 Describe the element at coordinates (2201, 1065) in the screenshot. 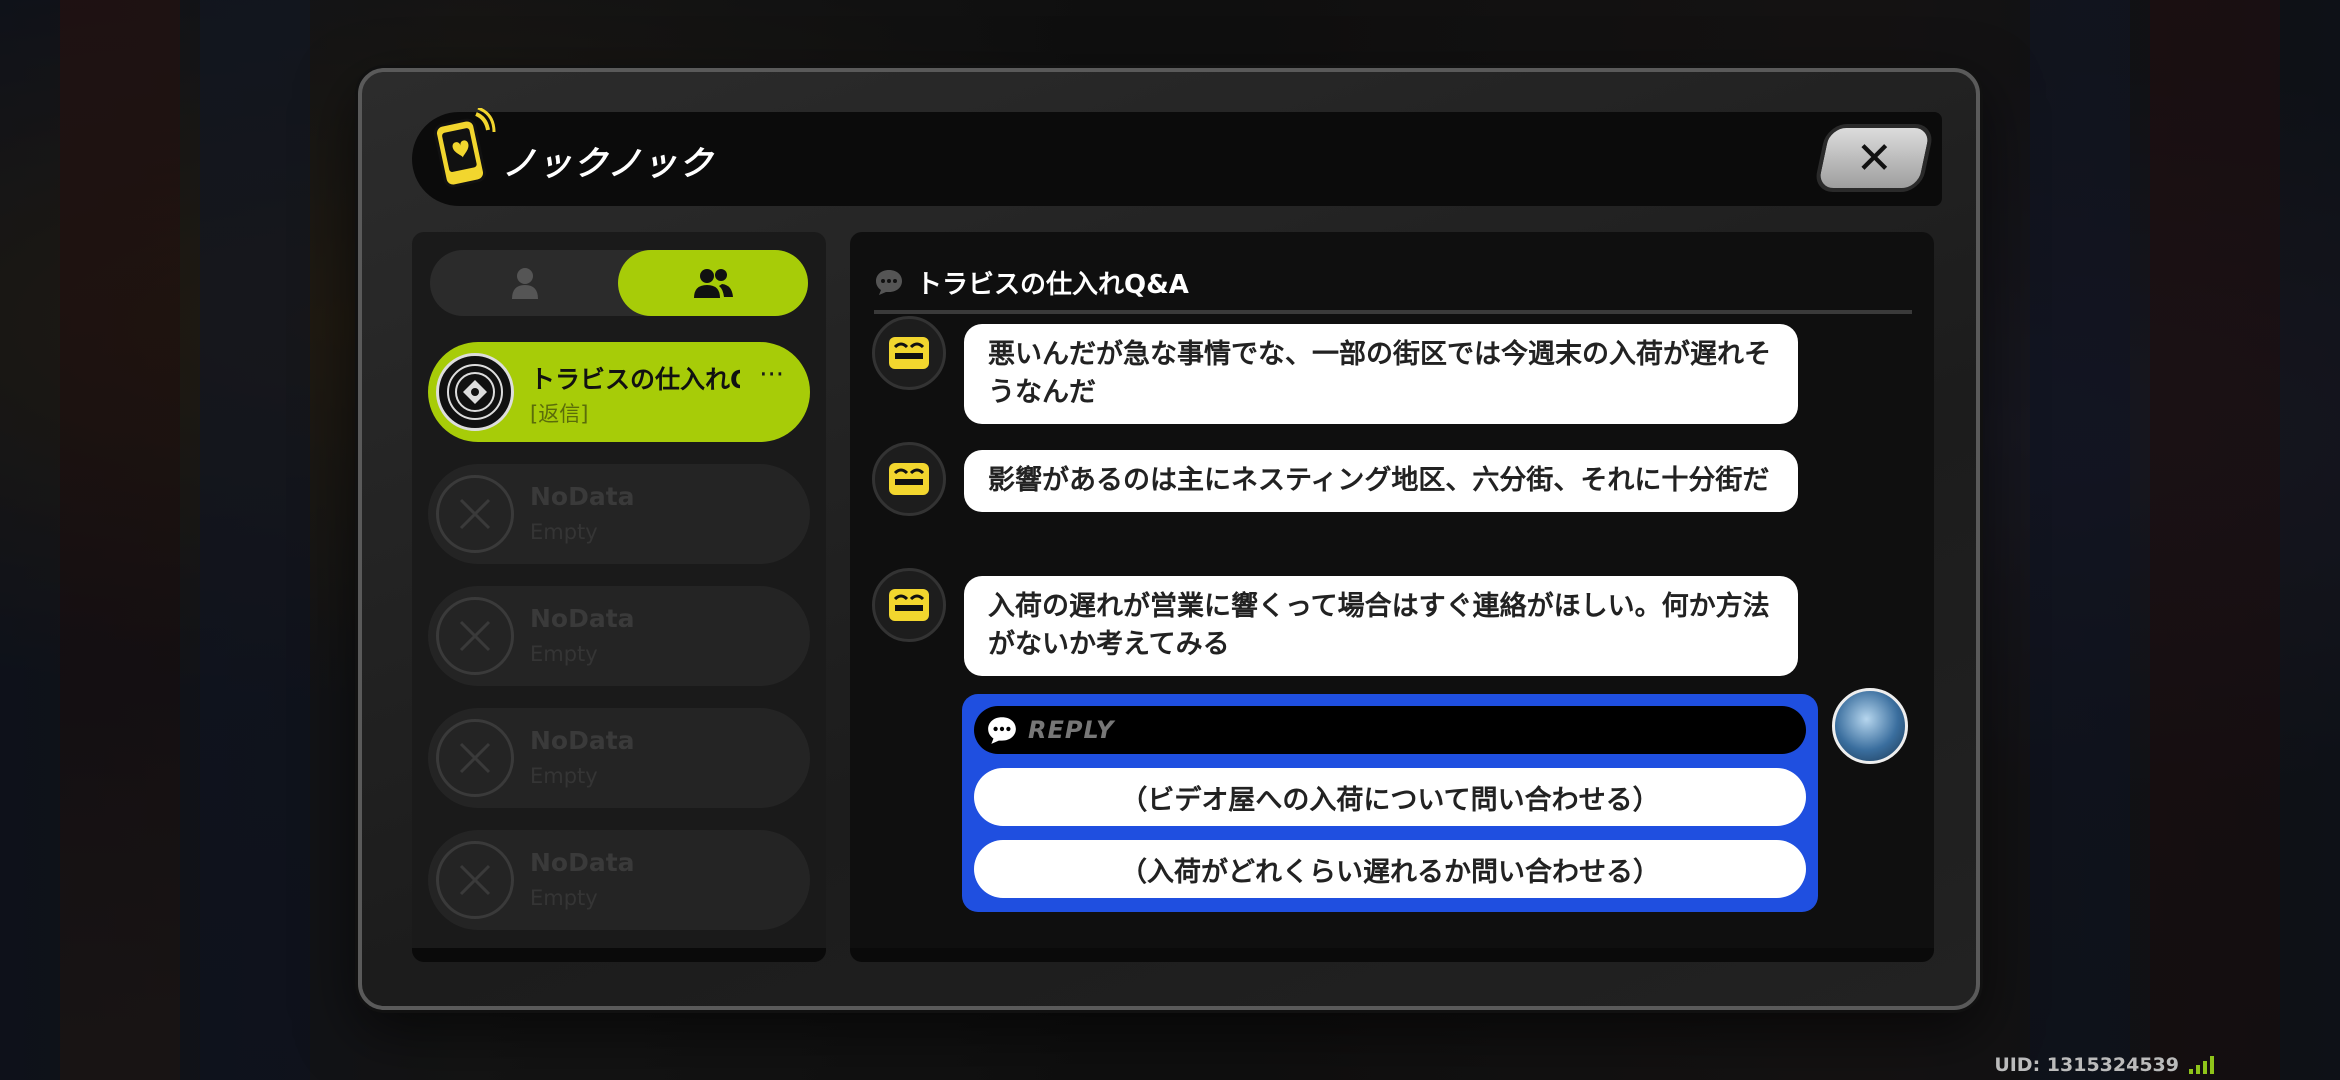

I see `signal-icon` at that location.